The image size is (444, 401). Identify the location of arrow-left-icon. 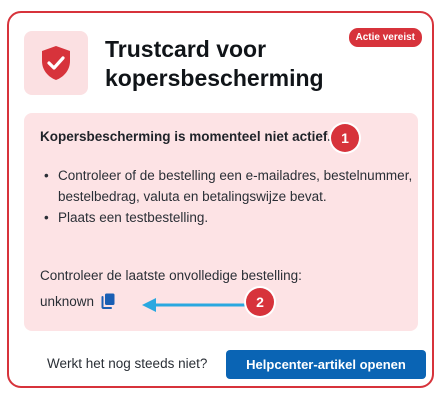
(194, 305).